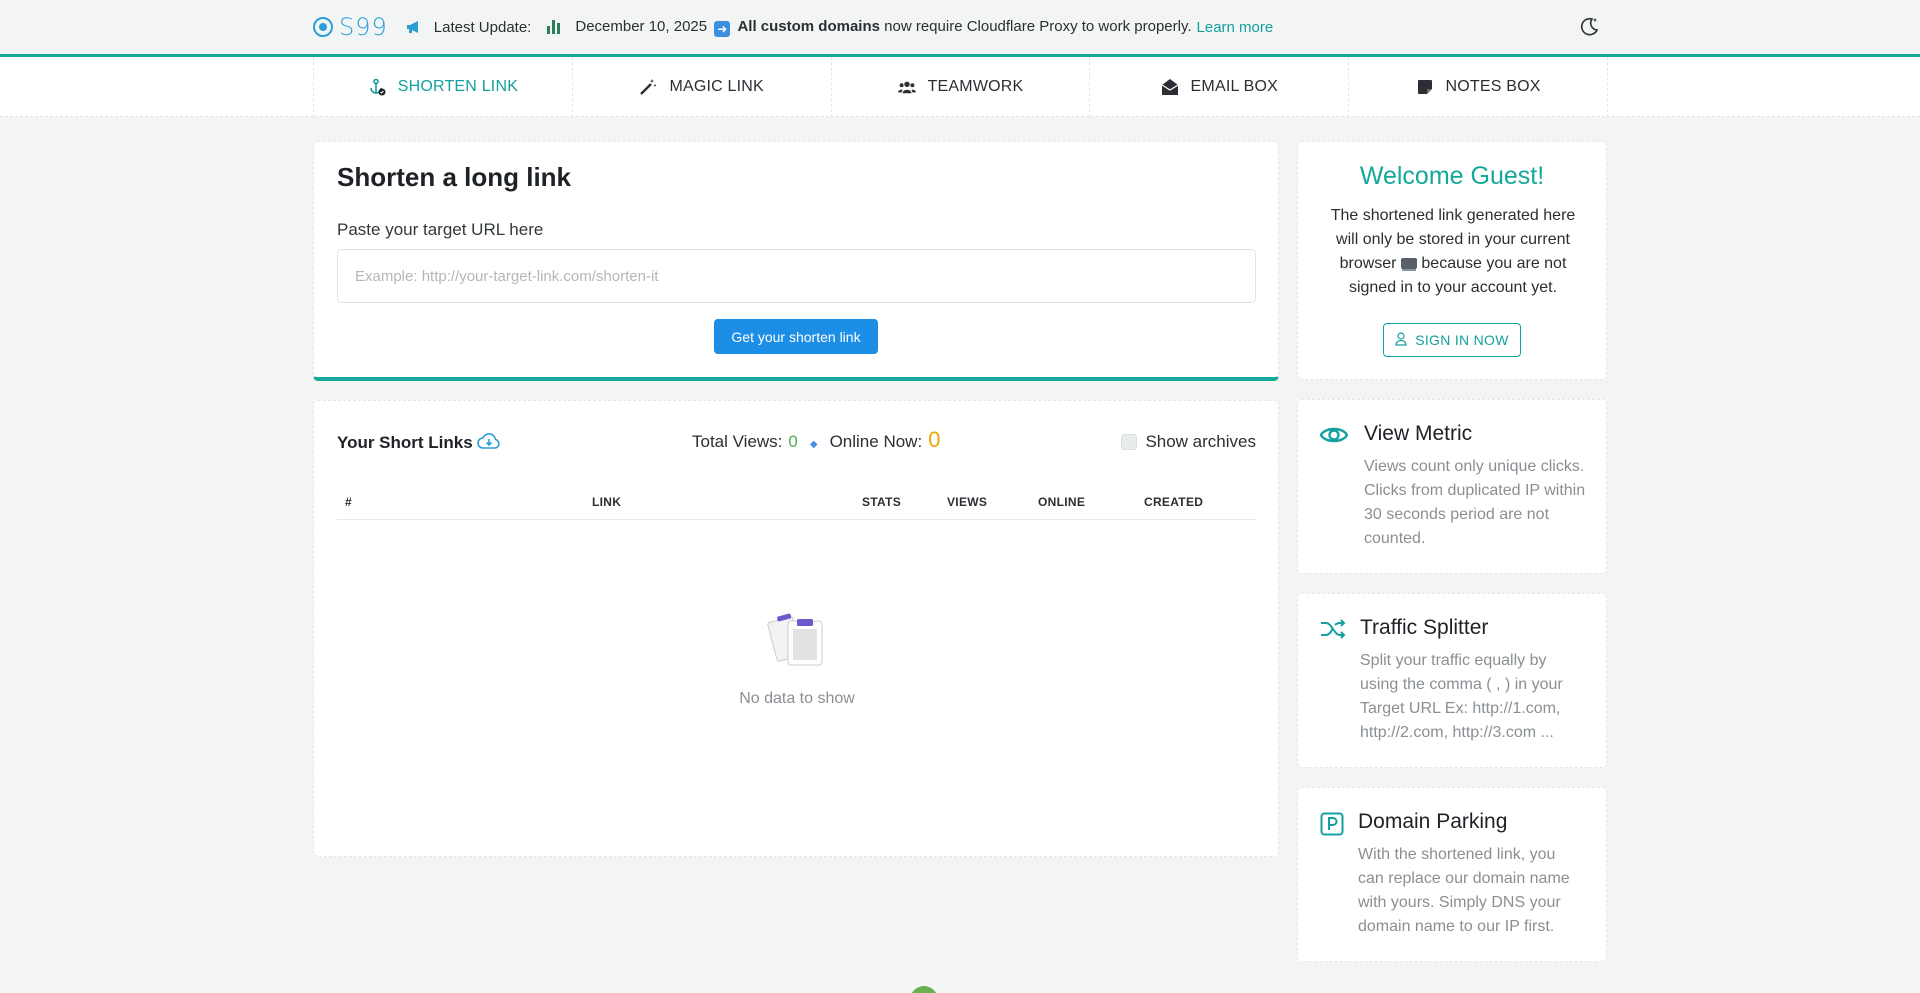 This screenshot has width=1920, height=993. I want to click on clipboard-icon, so click(797, 640).